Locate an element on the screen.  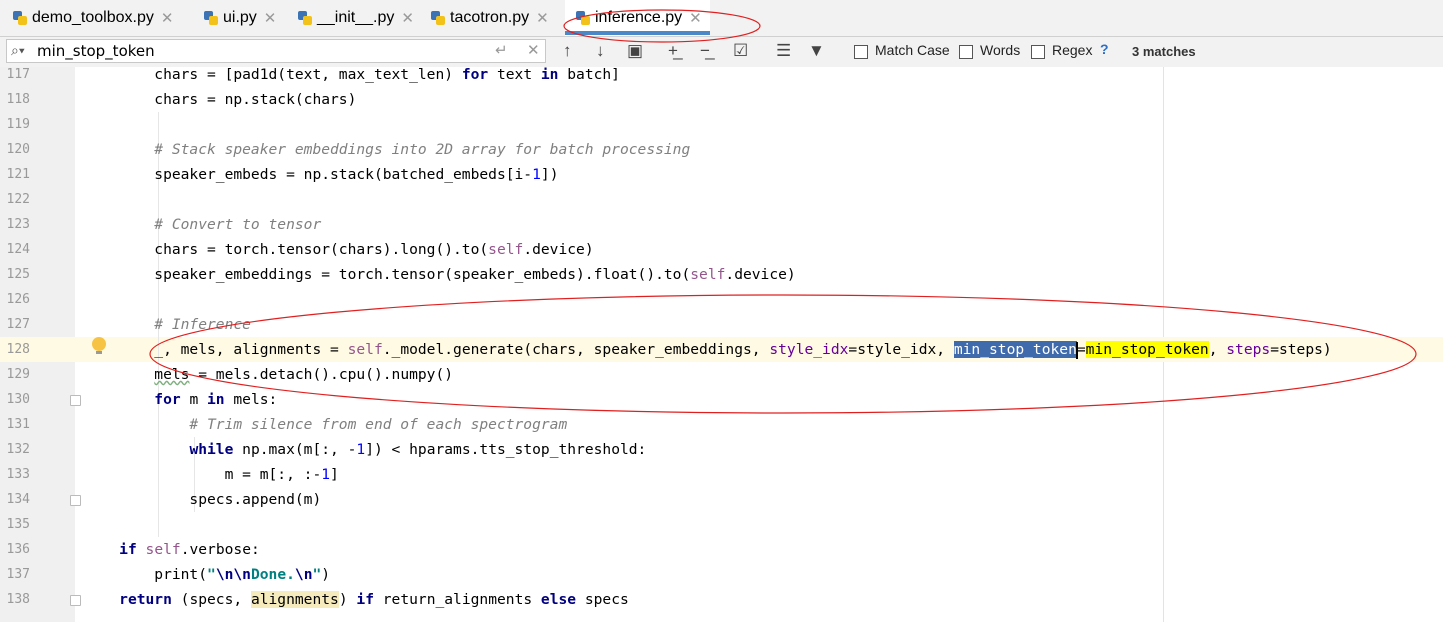
tab-label: __init__.py is located at coordinates (356, 17).